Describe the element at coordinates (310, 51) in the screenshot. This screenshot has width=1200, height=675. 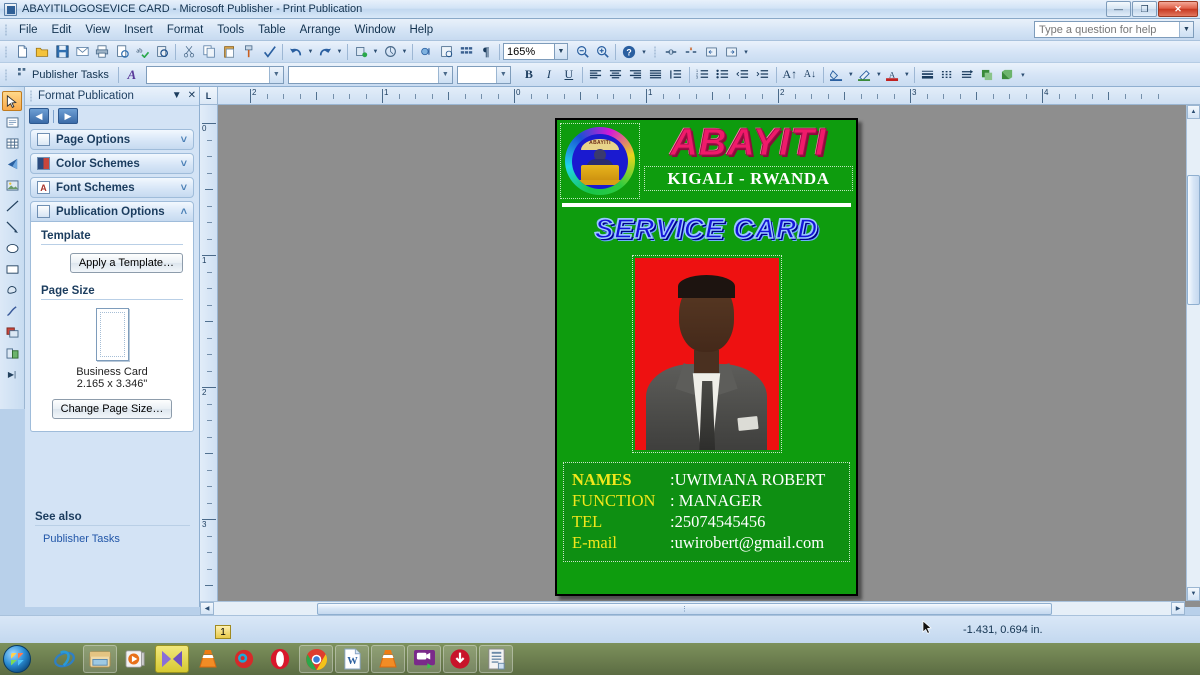
I see `undo-dropdown-icon: ▼` at that location.